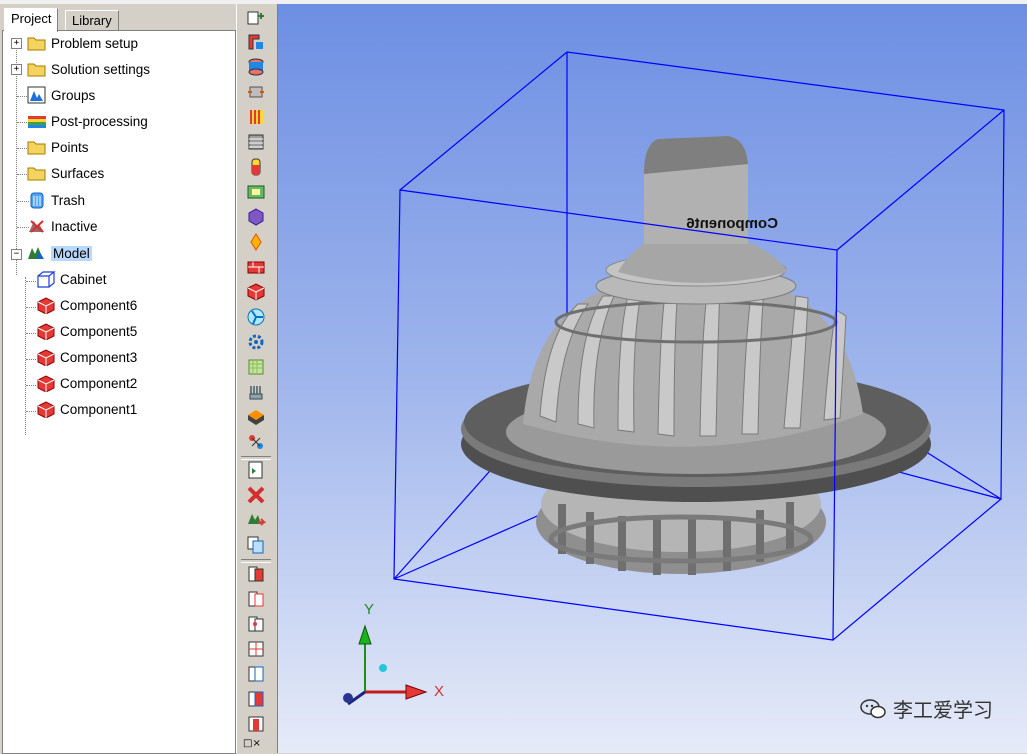 Image resolution: width=1027 pixels, height=754 pixels. What do you see at coordinates (256, 624) in the screenshot?
I see `align-vertices-icon` at bounding box center [256, 624].